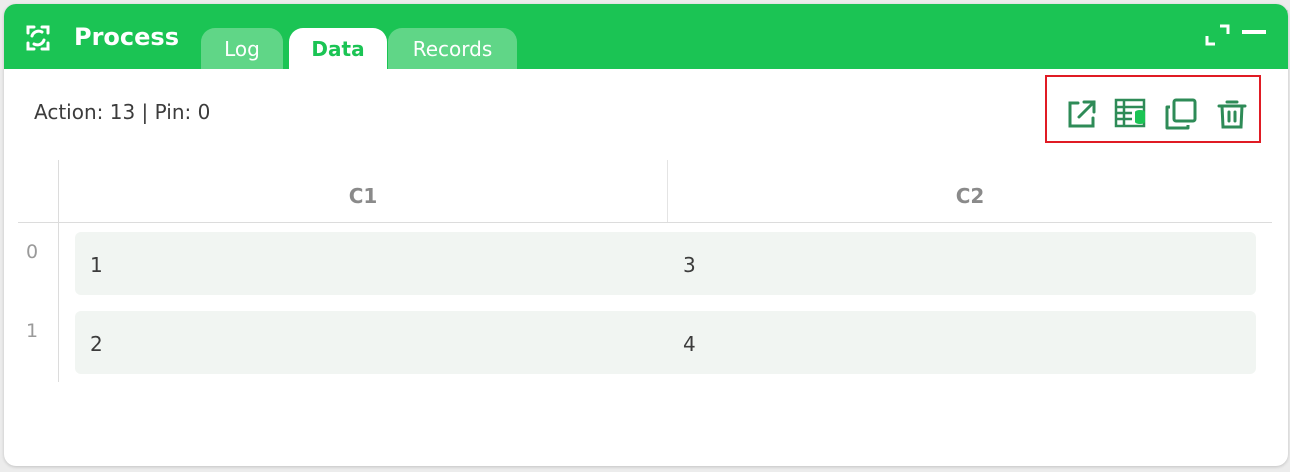 Image resolution: width=1290 pixels, height=472 pixels. I want to click on column-header-c2: C2, so click(970, 196).